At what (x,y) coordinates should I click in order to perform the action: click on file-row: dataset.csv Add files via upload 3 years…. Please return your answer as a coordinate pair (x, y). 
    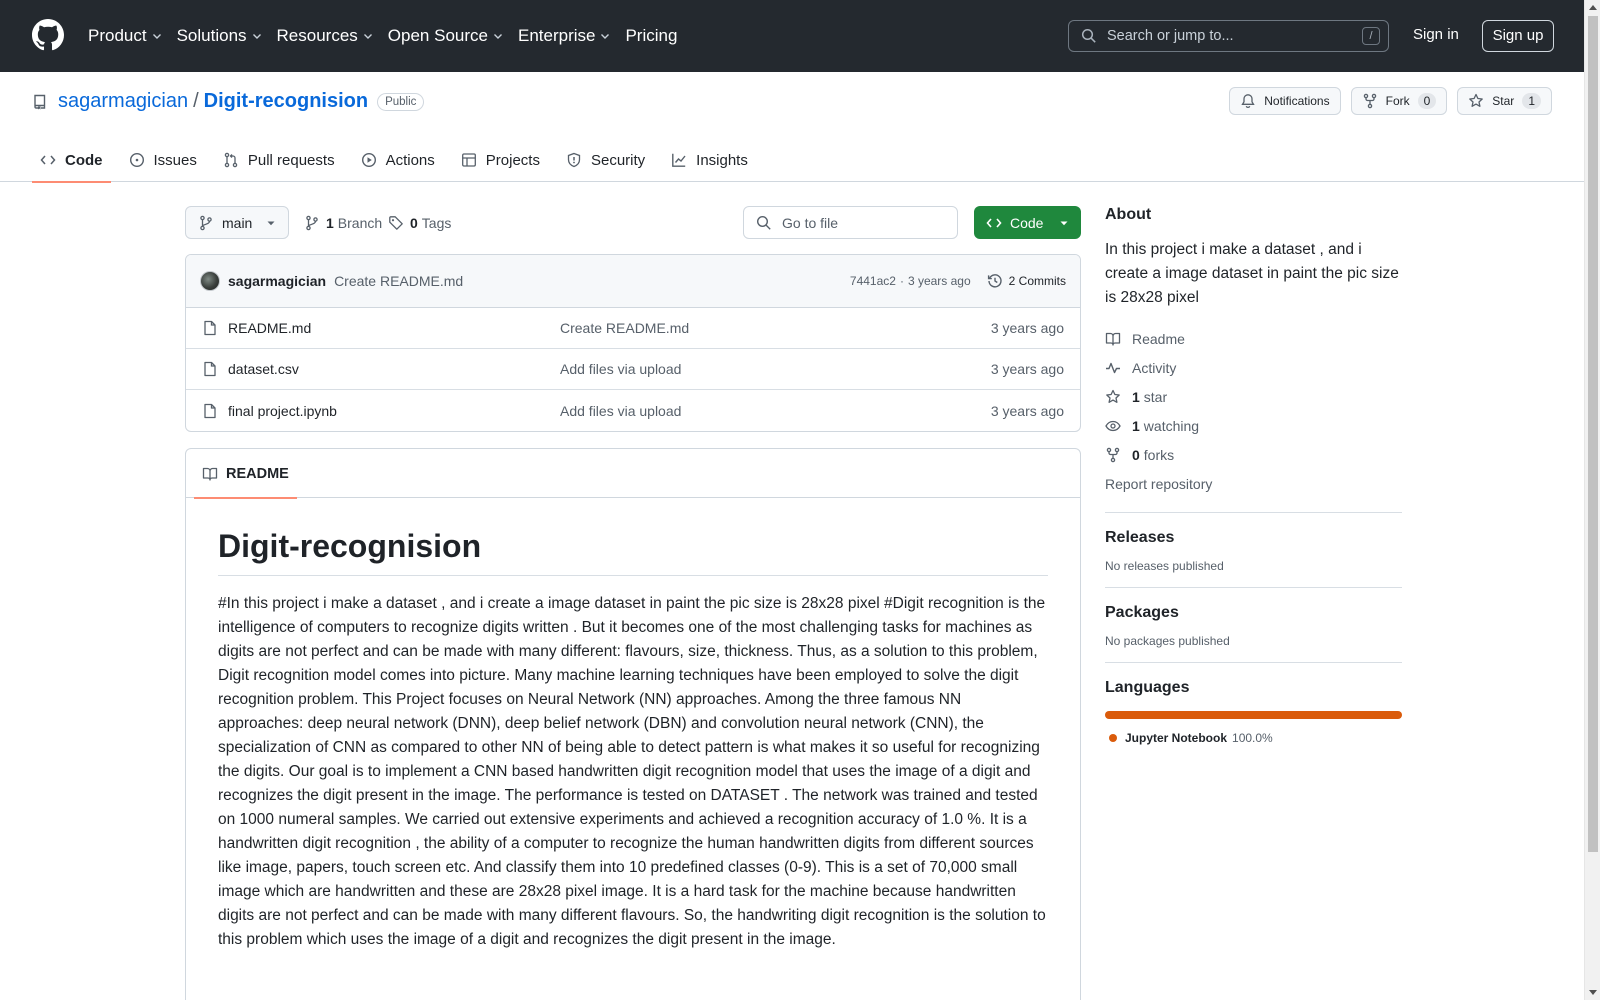
    Looking at the image, I should click on (633, 369).